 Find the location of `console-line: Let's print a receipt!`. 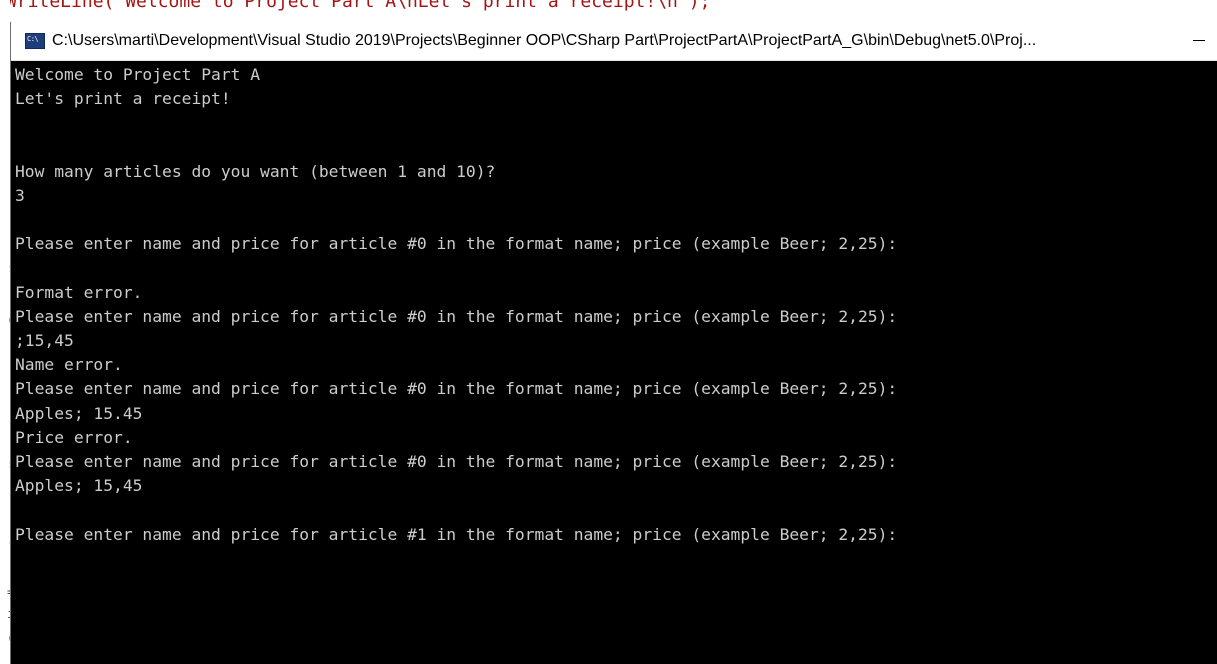

console-line: Let's print a receipt! is located at coordinates (123, 99).